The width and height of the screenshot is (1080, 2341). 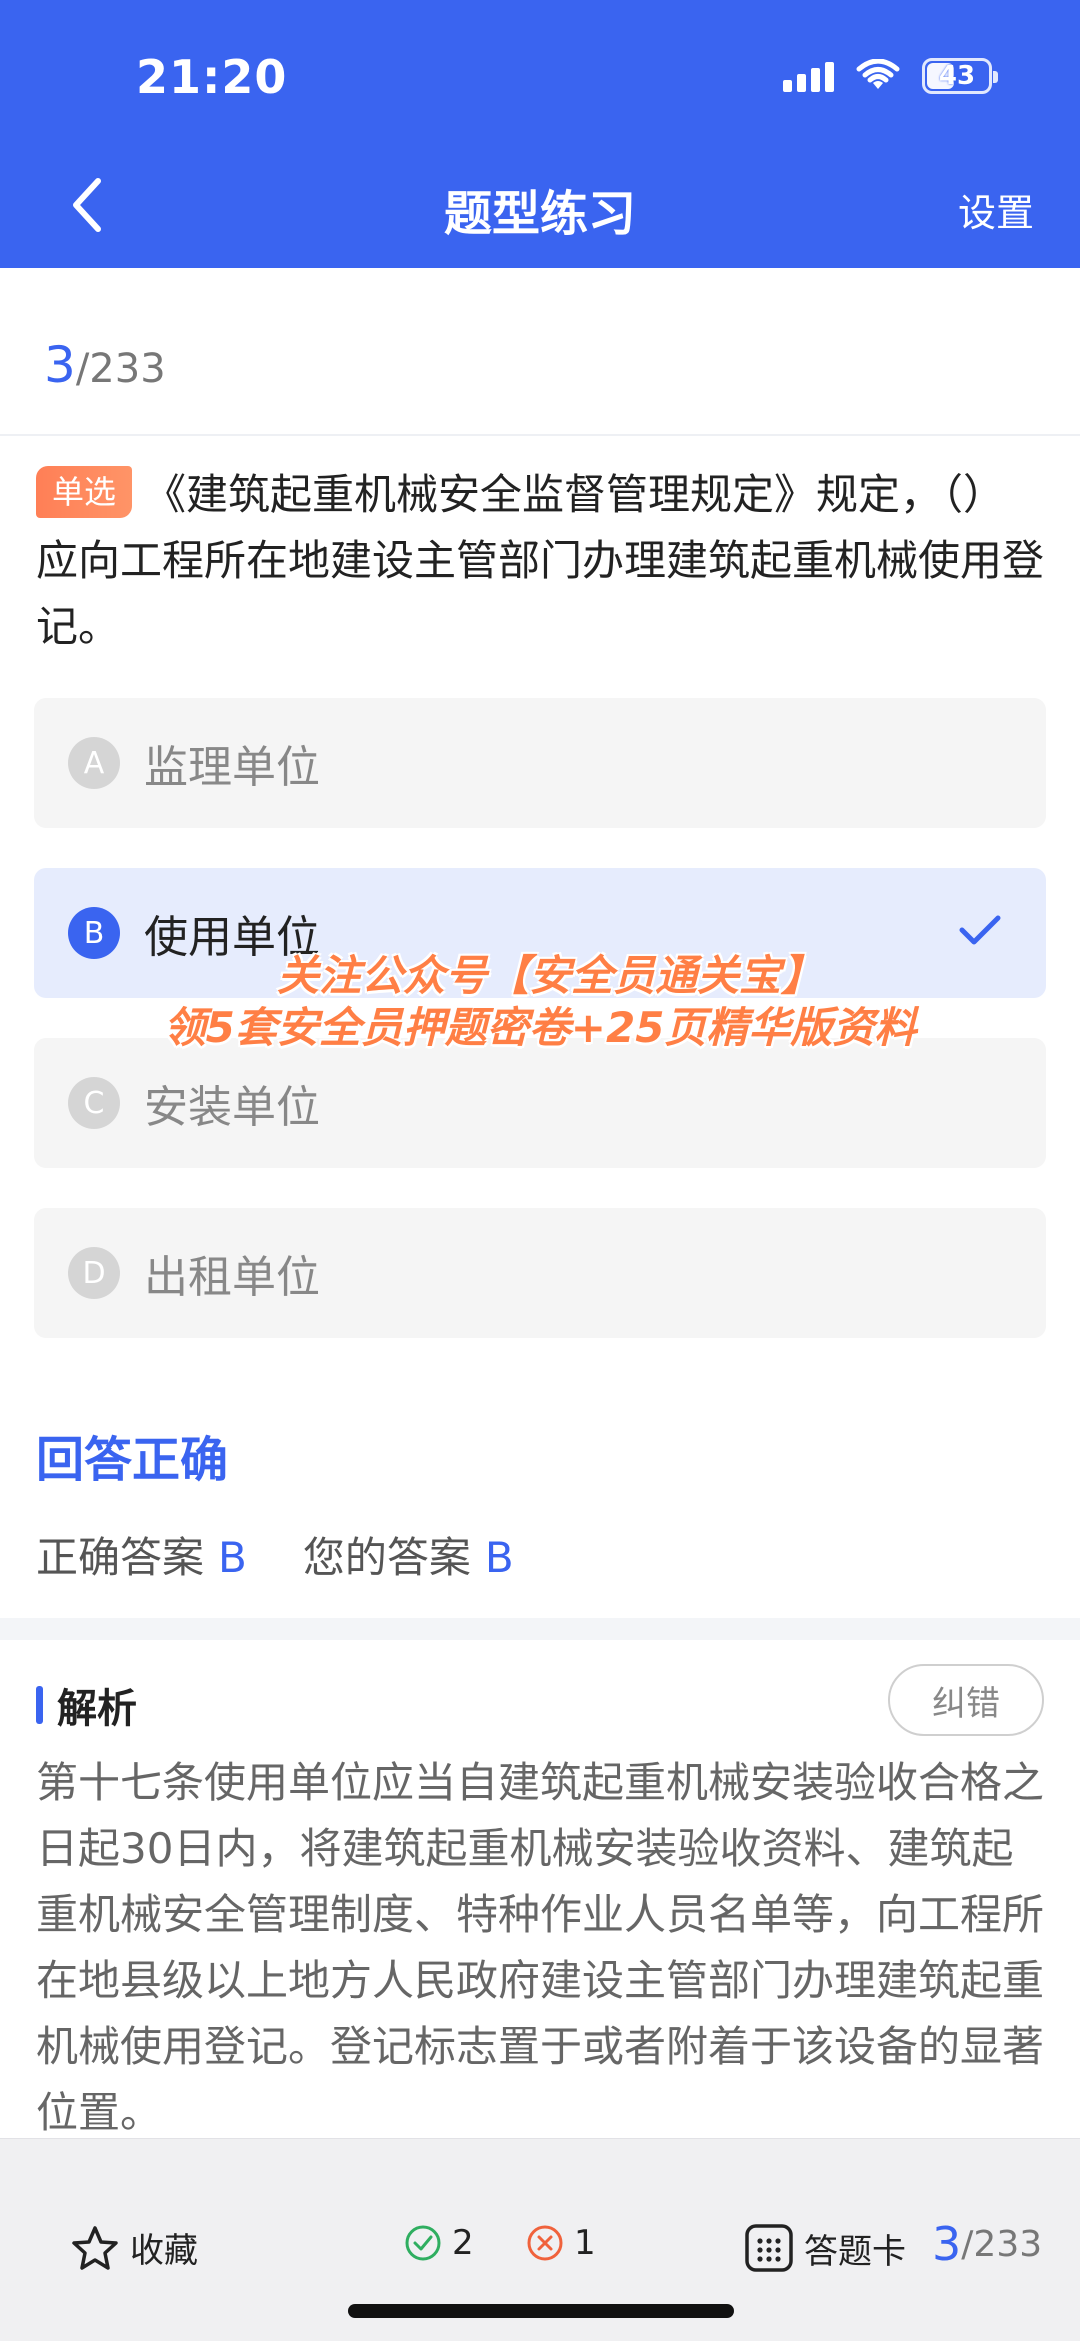 I want to click on star-icon, so click(x=95, y=2247).